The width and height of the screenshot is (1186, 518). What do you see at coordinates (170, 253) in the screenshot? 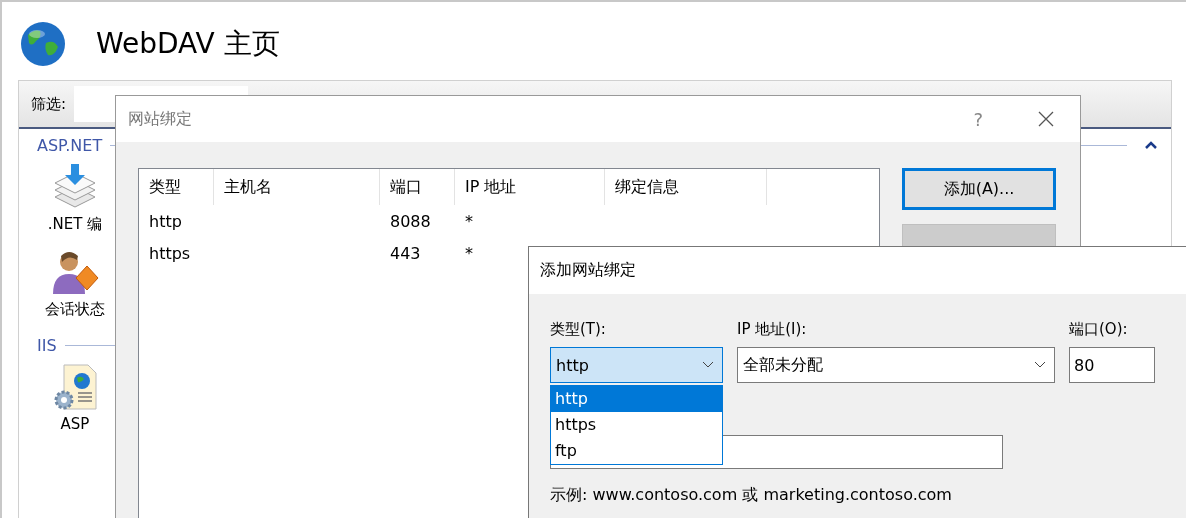
I see `table-cell-text: https` at bounding box center [170, 253].